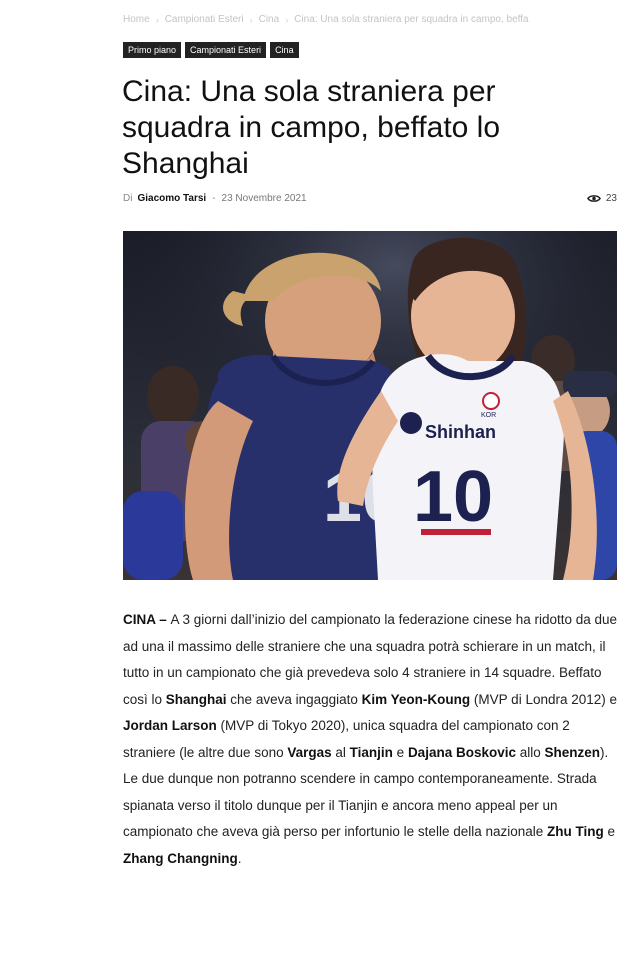 Image resolution: width=641 pixels, height=953 pixels. Describe the element at coordinates (284, 50) in the screenshot. I see `tag-cina: Cina` at that location.